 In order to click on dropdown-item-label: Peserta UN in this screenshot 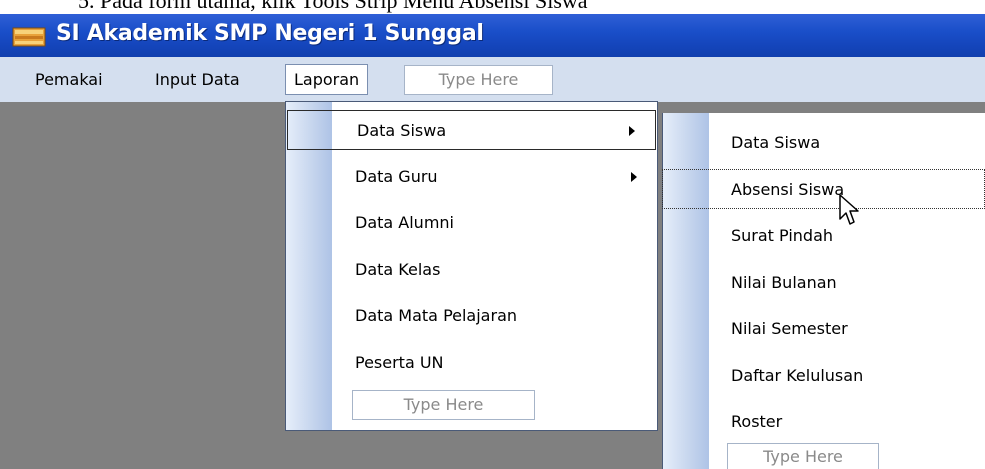, I will do `click(399, 362)`.